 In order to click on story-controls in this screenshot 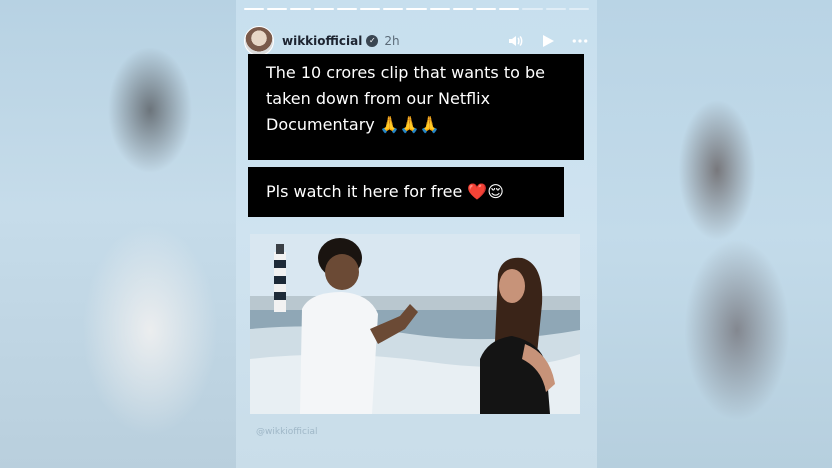, I will do `click(548, 41)`.